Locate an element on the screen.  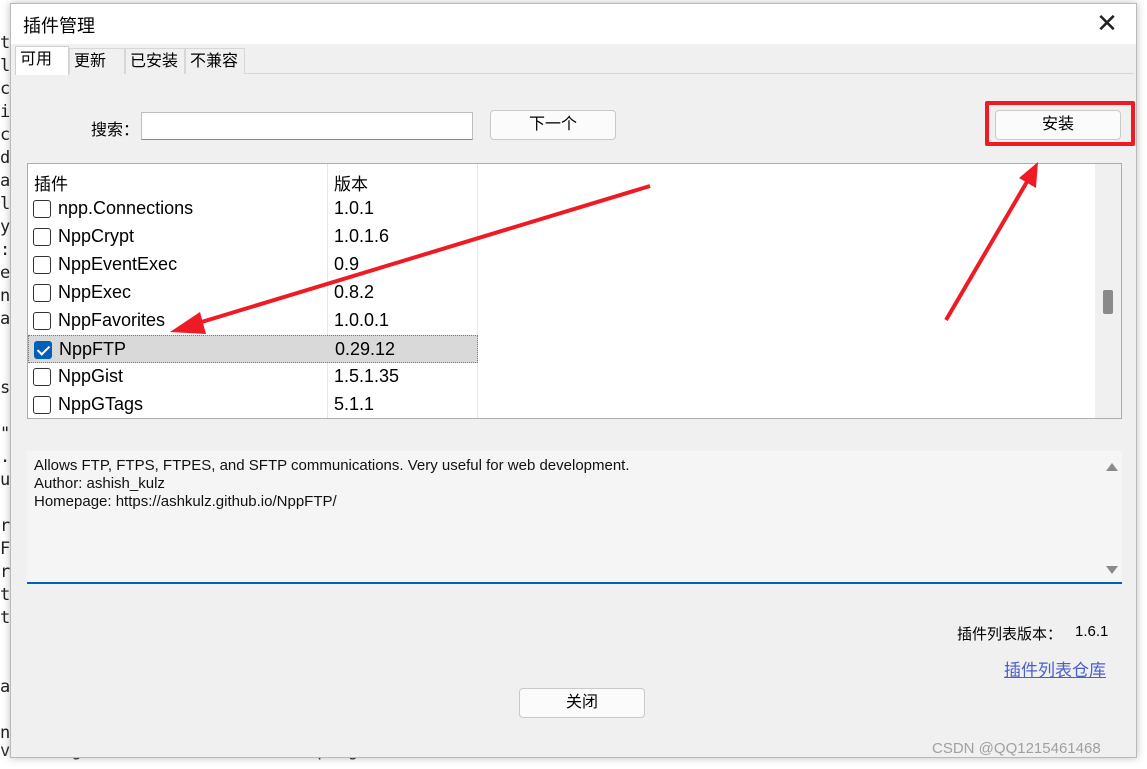
watermark: CSDN @QQ1215461468 is located at coordinates (1016, 748).